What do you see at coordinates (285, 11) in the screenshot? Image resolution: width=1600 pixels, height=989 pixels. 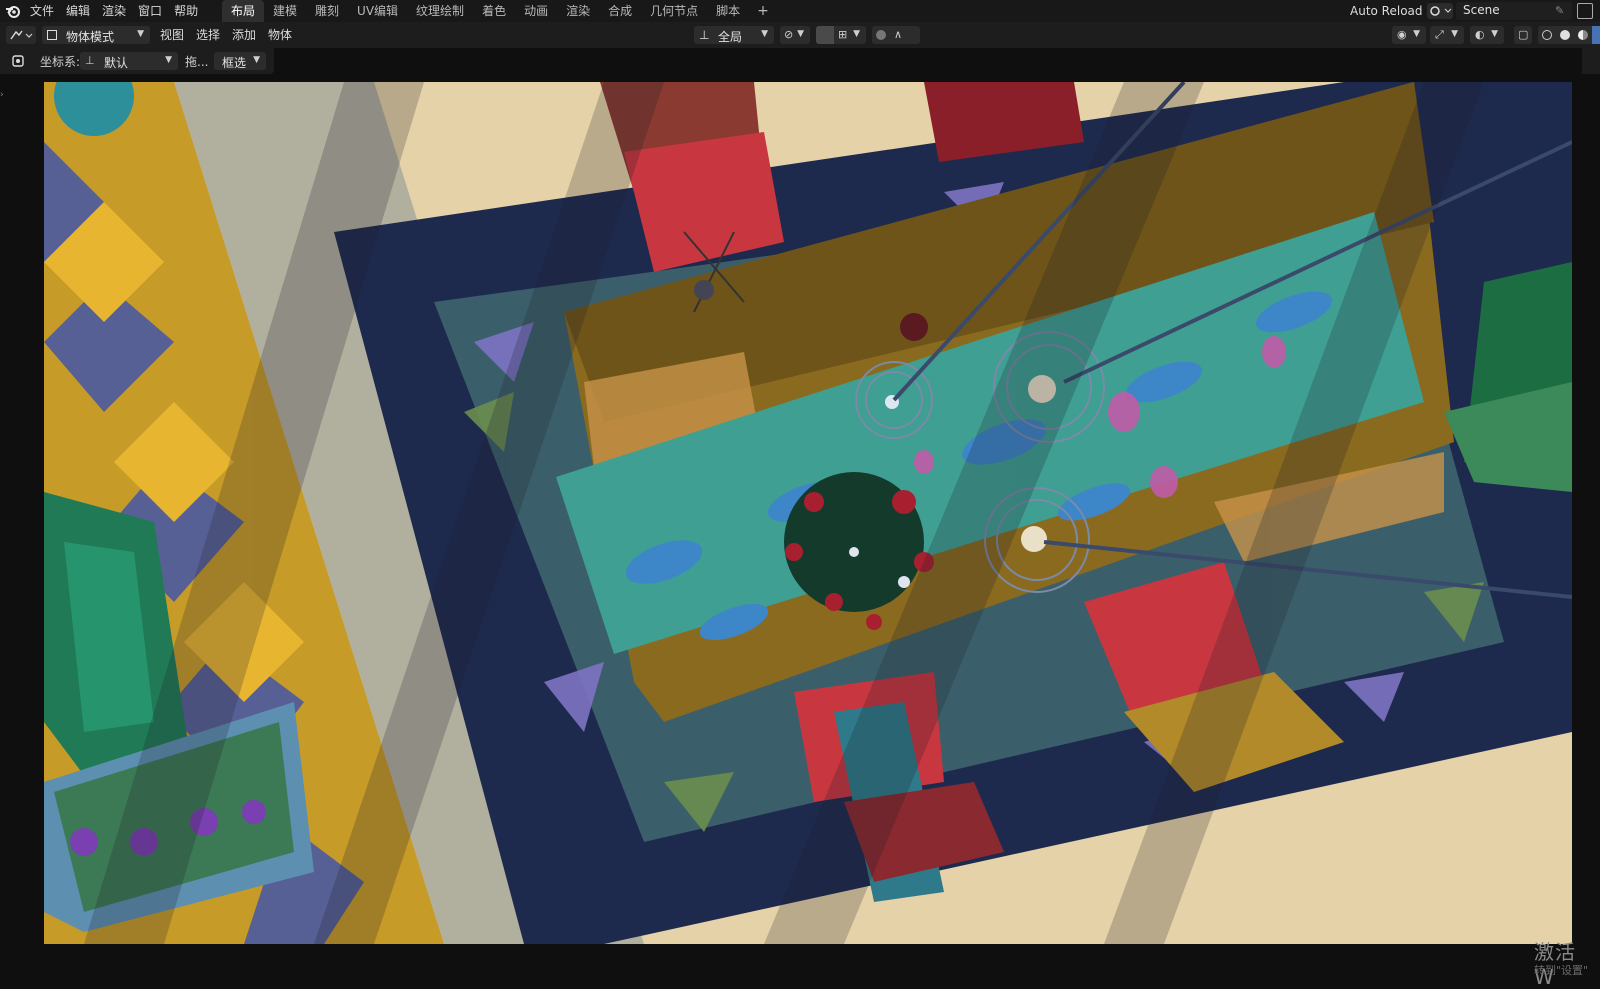 I see `tab-modeling: 建模` at bounding box center [285, 11].